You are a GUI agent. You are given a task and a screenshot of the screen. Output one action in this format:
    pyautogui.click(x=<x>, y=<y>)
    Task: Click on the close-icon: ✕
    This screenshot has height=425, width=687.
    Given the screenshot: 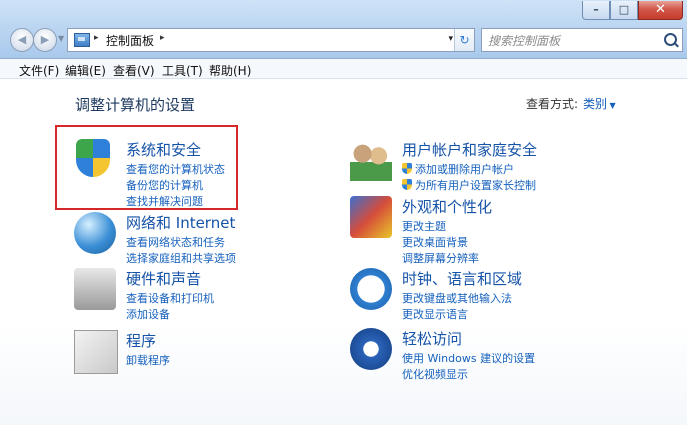 What is the action you would take?
    pyautogui.click(x=660, y=9)
    